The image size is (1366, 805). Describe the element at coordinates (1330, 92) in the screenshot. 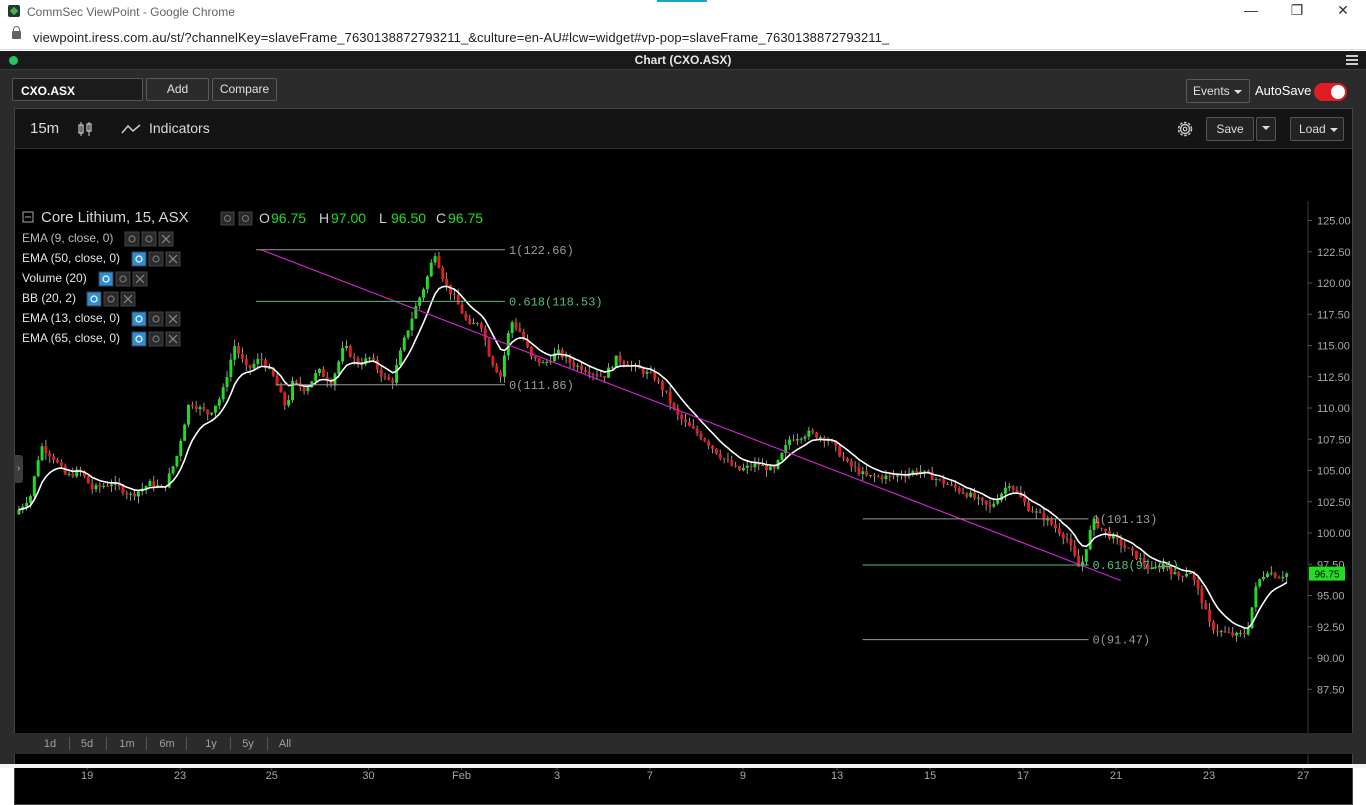

I see `autosave-toggle` at that location.